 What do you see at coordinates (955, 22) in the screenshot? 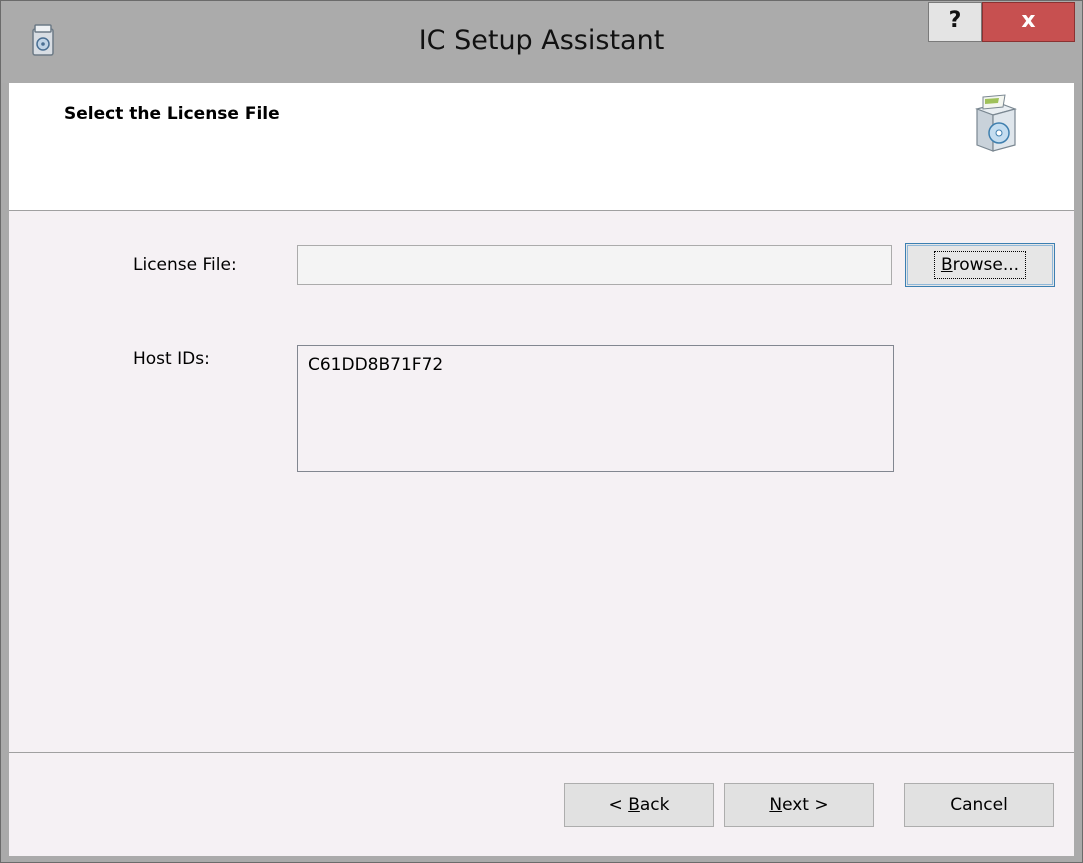
I see `help-button: ?` at bounding box center [955, 22].